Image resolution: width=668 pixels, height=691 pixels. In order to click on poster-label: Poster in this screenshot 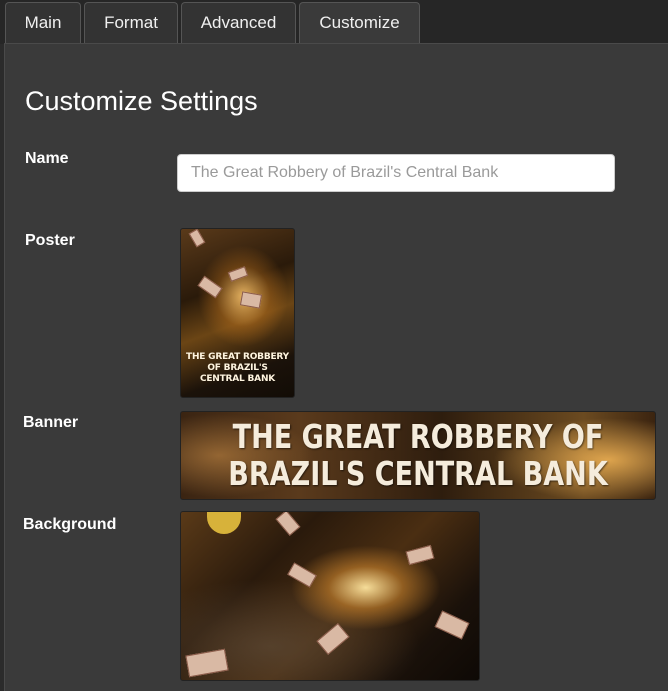, I will do `click(50, 240)`.